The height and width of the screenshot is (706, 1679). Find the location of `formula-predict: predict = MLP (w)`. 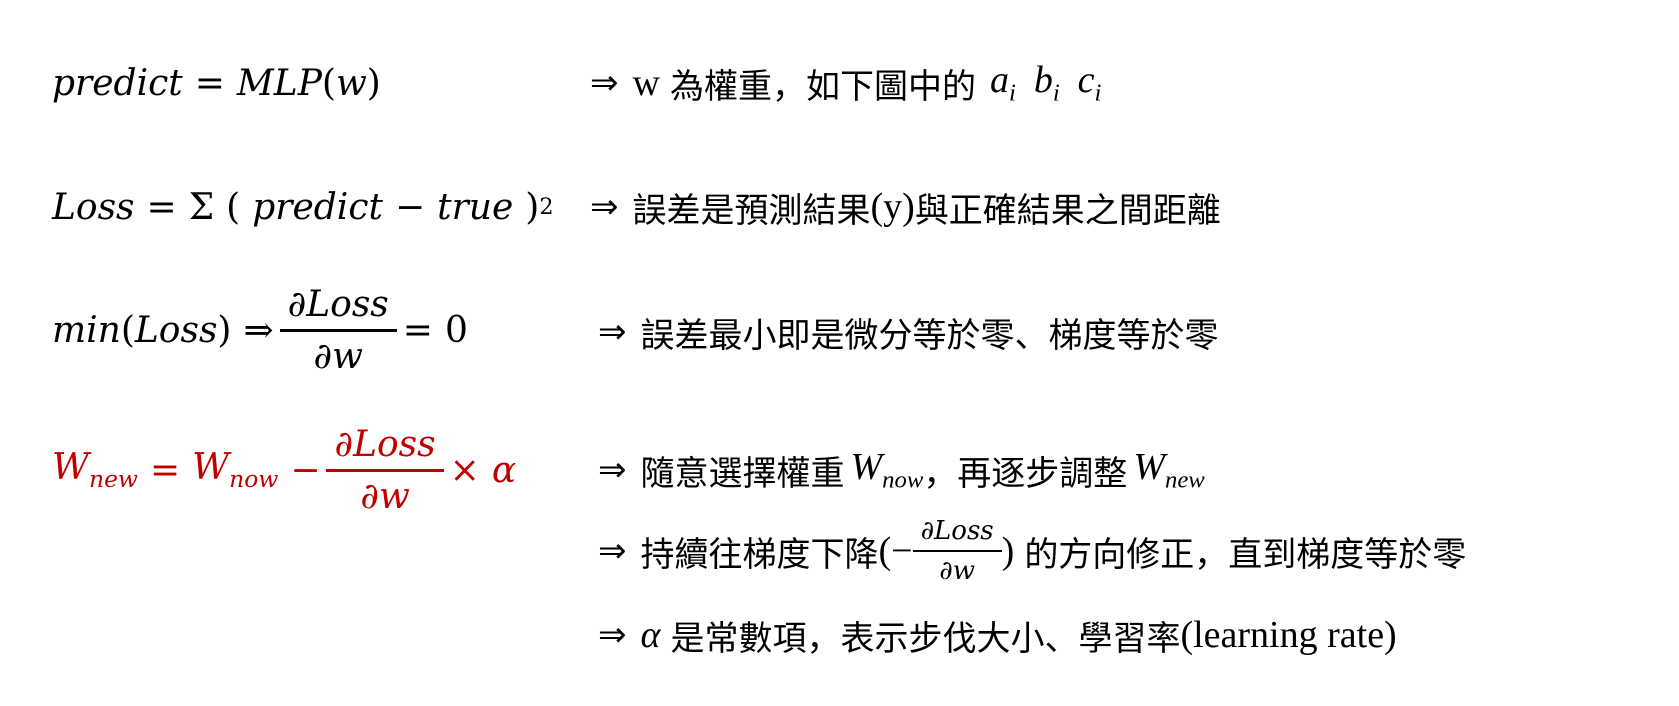

formula-predict: predict = MLP (w) is located at coordinates (216, 83).